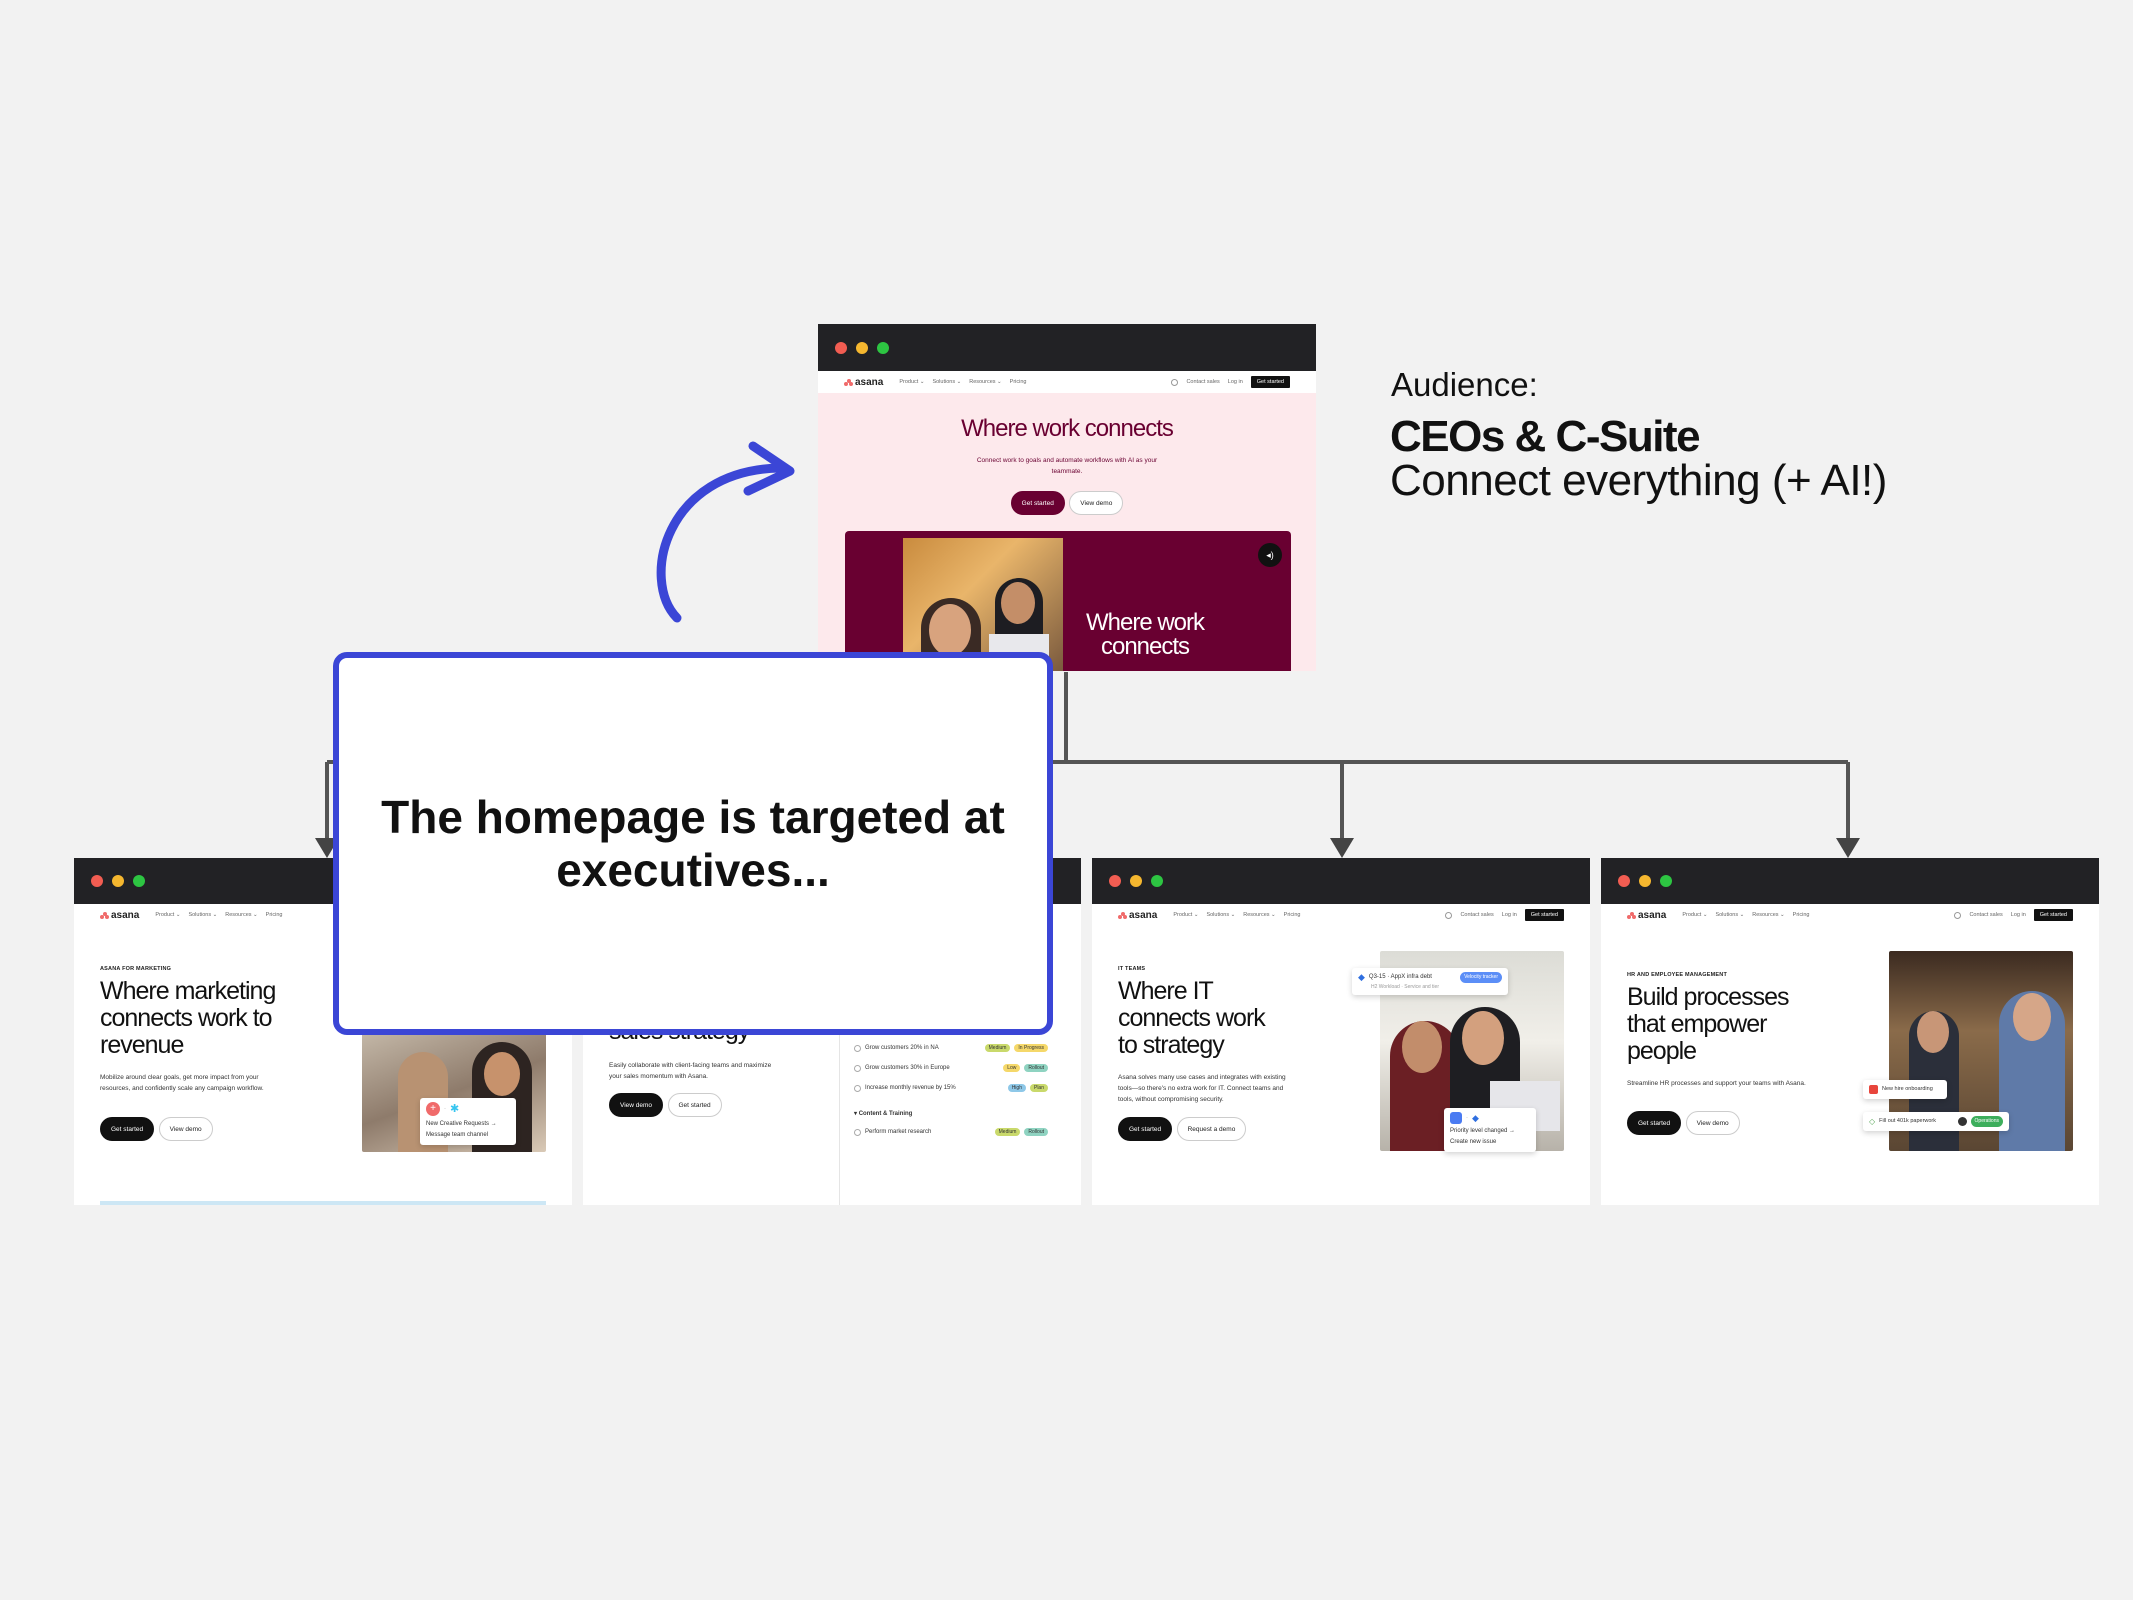  Describe the element at coordinates (1683, 1123) in the screenshot. I see `hr-buttons: Get started View demo` at that location.